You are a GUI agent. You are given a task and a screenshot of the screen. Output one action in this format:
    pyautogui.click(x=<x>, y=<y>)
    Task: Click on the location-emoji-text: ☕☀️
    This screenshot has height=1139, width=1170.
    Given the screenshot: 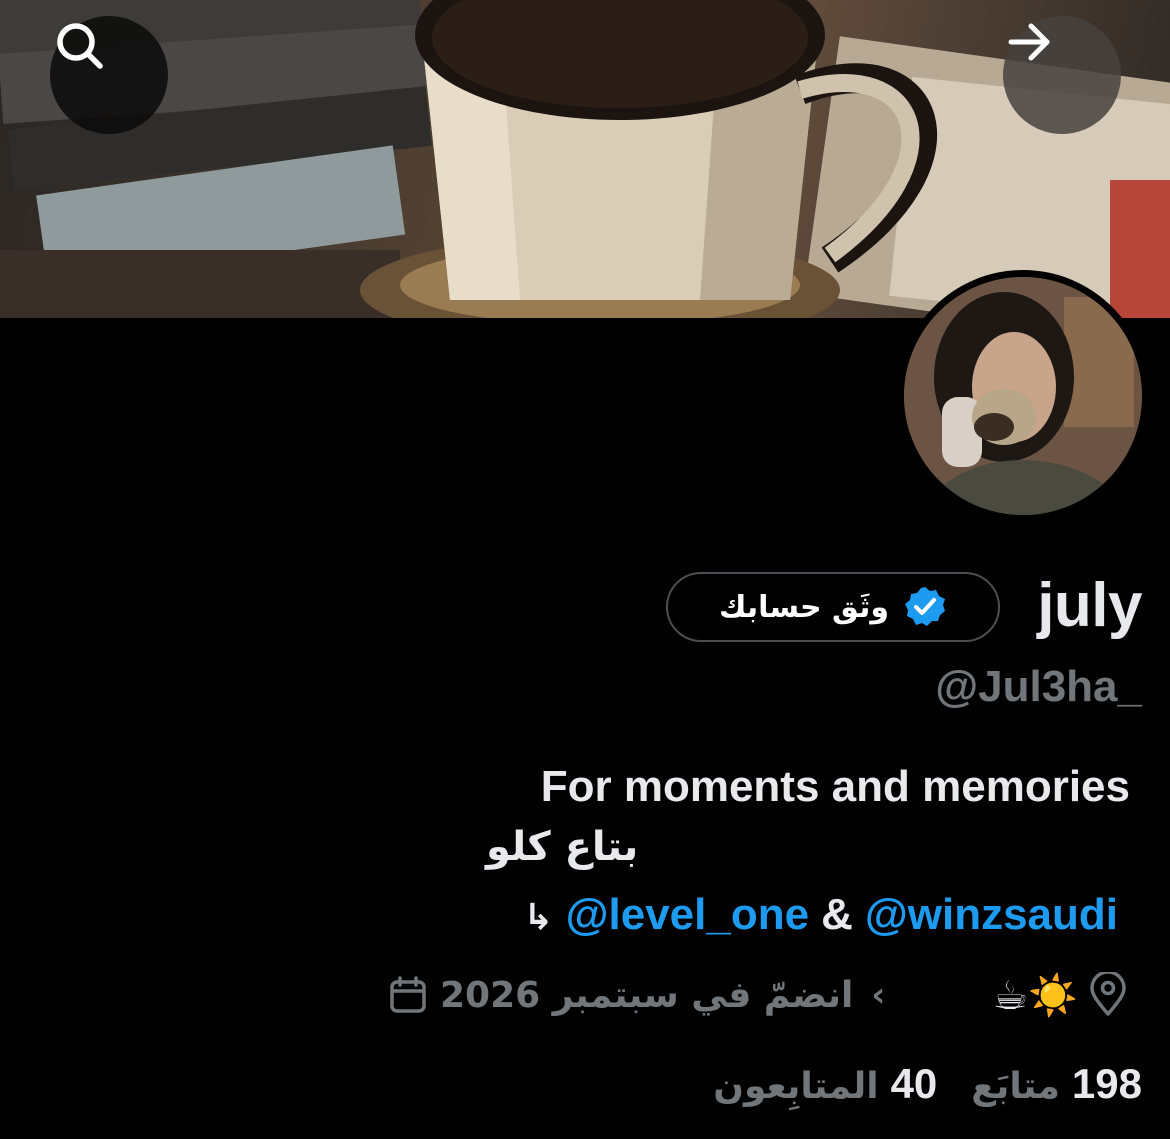 What is the action you would take?
    pyautogui.click(x=1035, y=995)
    